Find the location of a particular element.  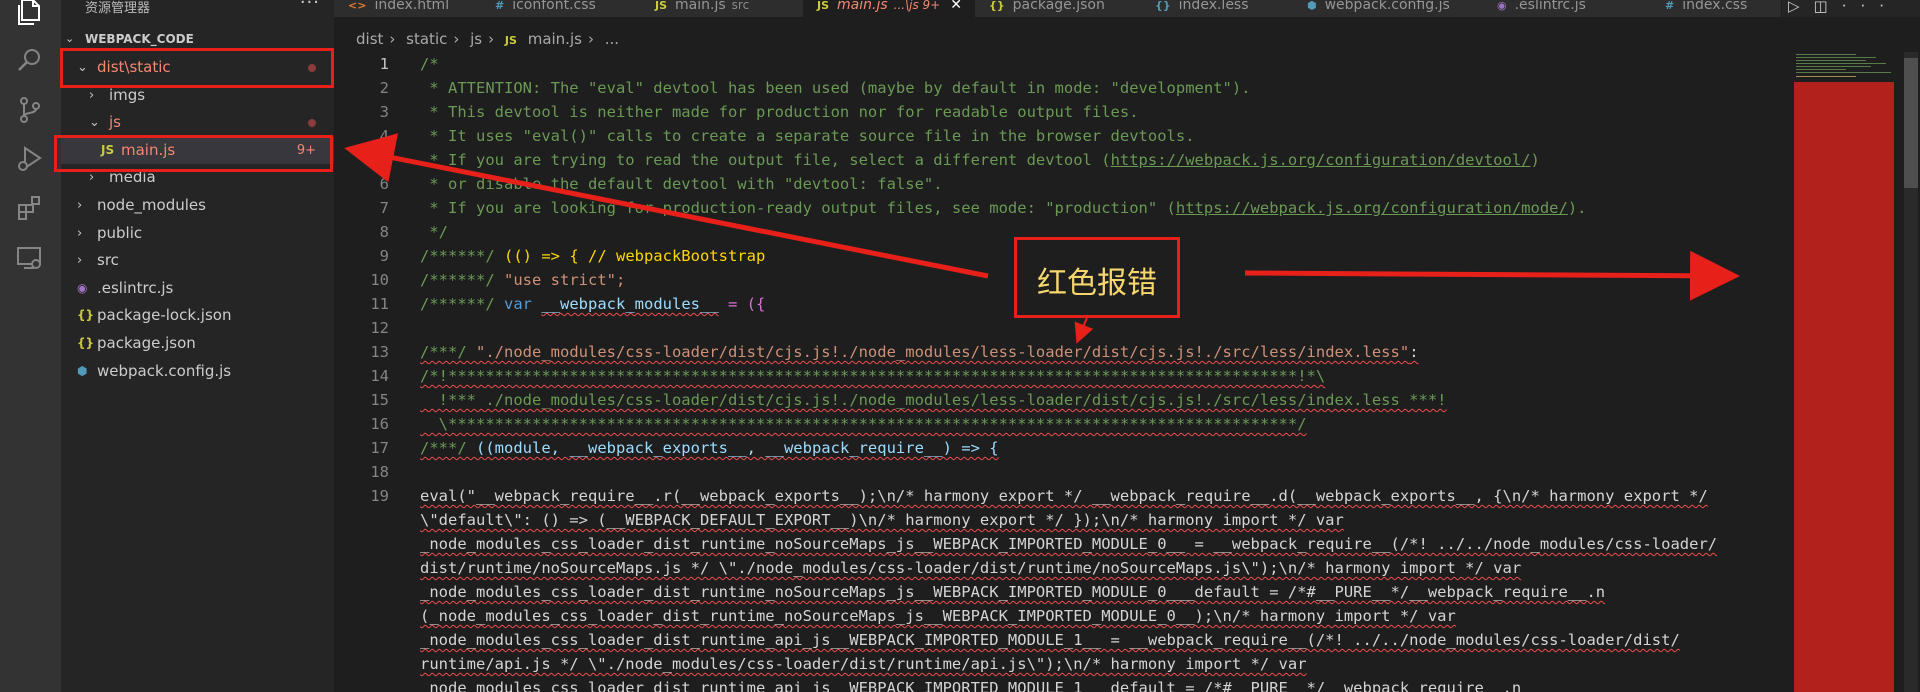

line-number: 2 is located at coordinates (384, 88).